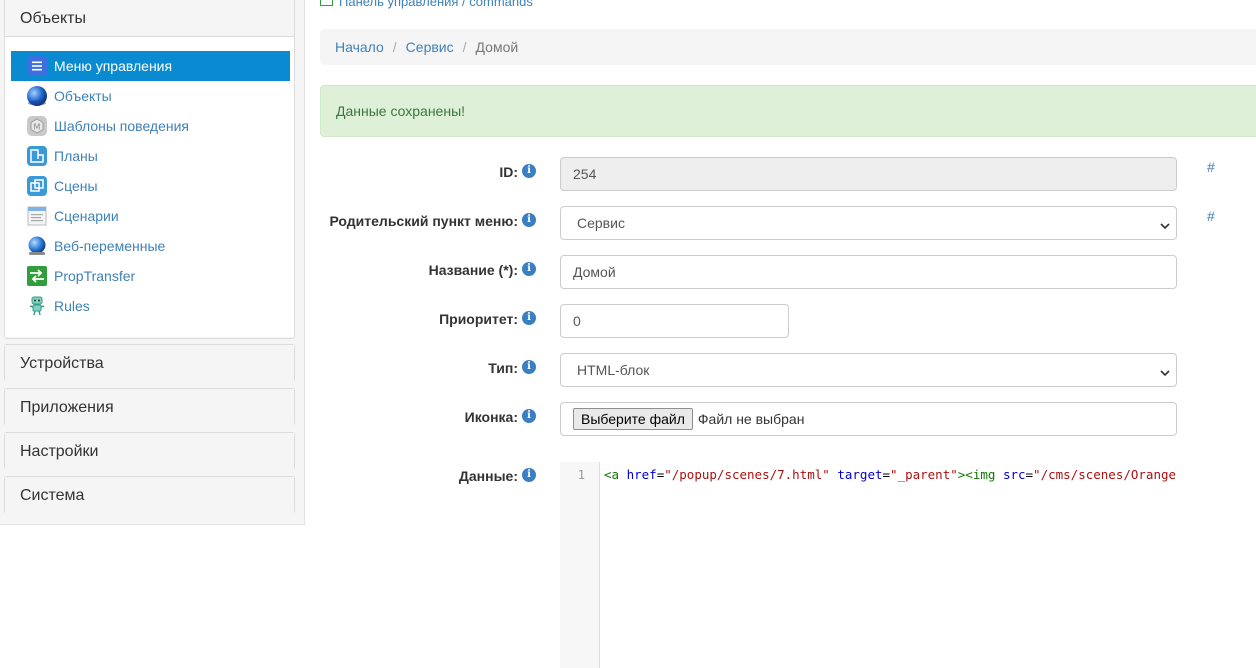 This screenshot has width=1256, height=668. I want to click on settings-panel-header: Настройки, so click(149, 451).